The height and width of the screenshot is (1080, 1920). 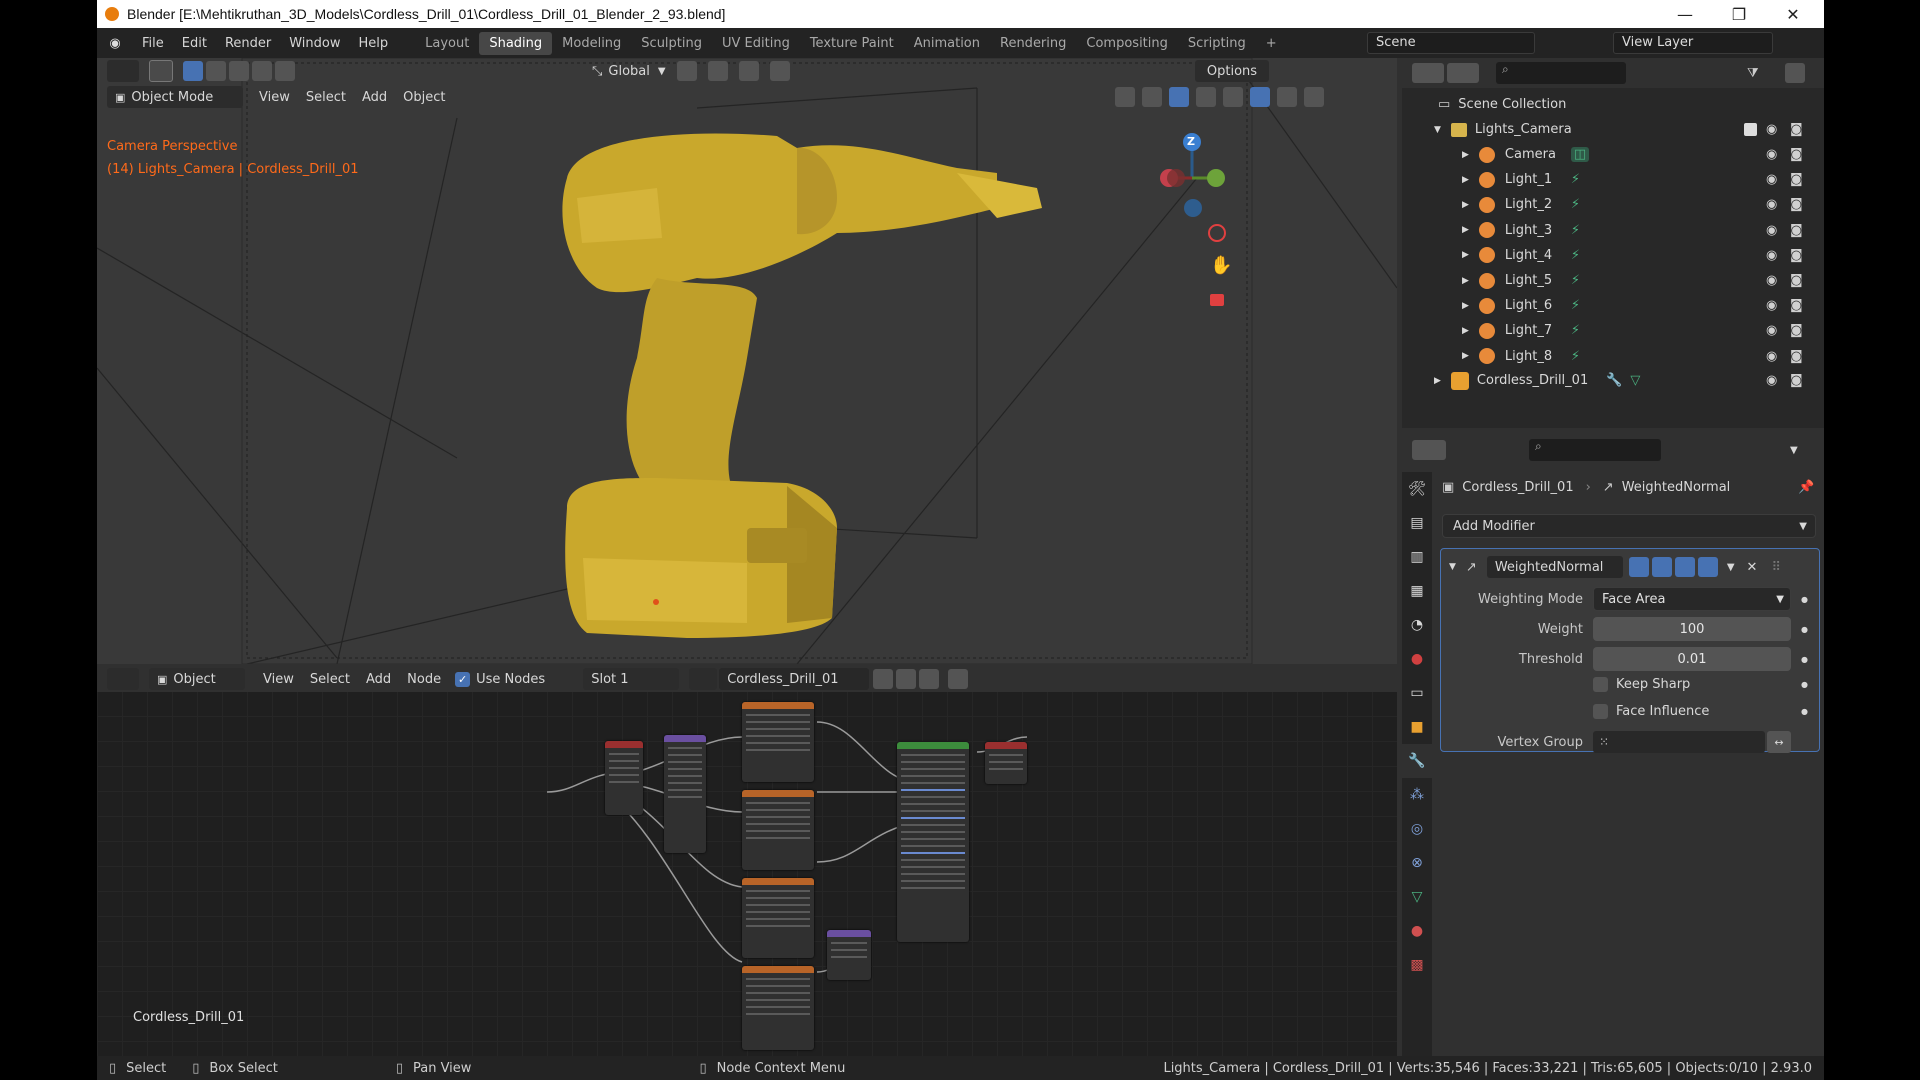 I want to click on tool-tab-icon: 🛠, so click(x=1417, y=489).